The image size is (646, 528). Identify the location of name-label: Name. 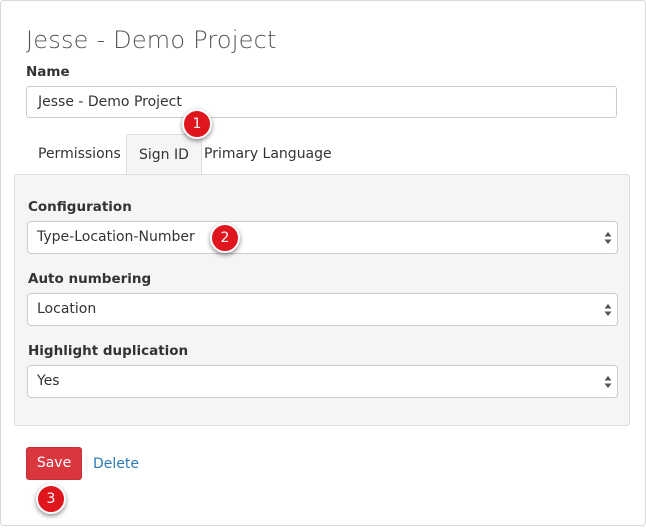
(48, 72).